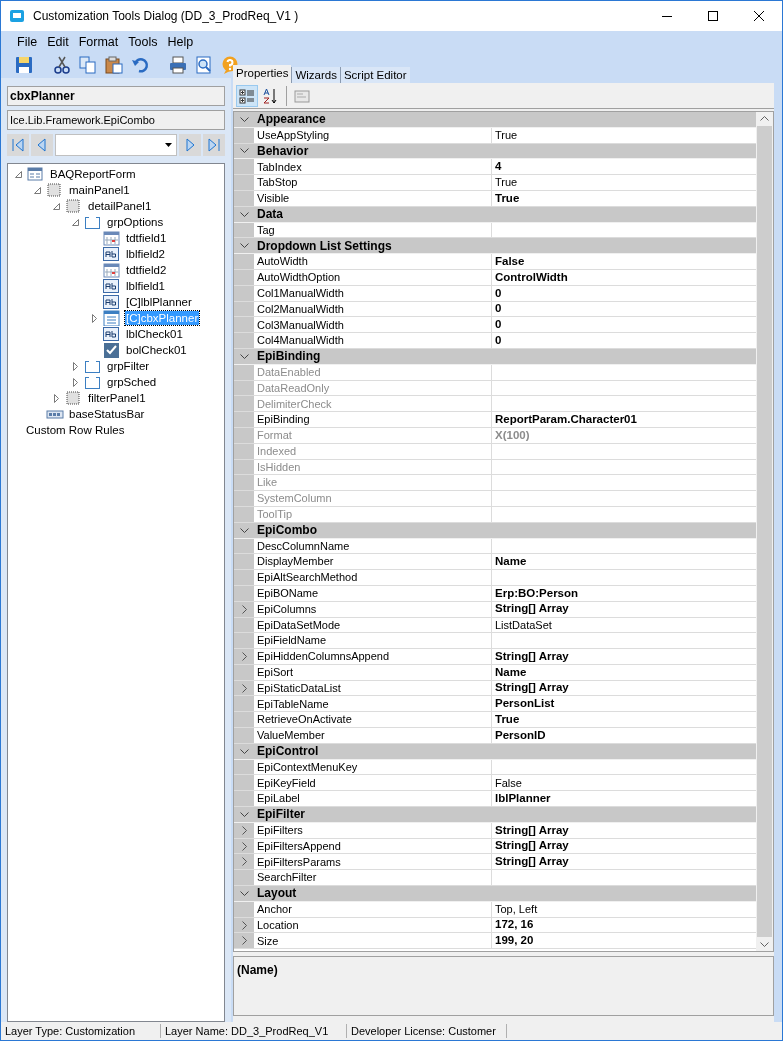 Image resolution: width=783 pixels, height=1041 pixels. I want to click on tree-item: bolCheck01, so click(156, 350).